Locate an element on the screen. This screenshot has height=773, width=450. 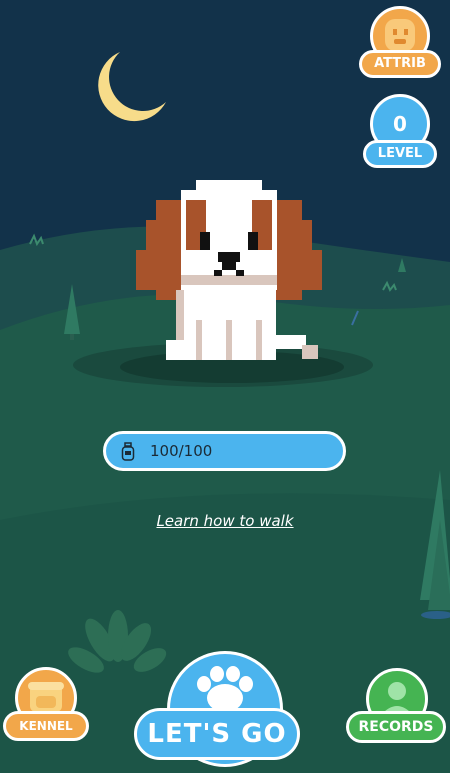
learn-how-to-walk-link: Learn how to walk is located at coordinates (225, 521).